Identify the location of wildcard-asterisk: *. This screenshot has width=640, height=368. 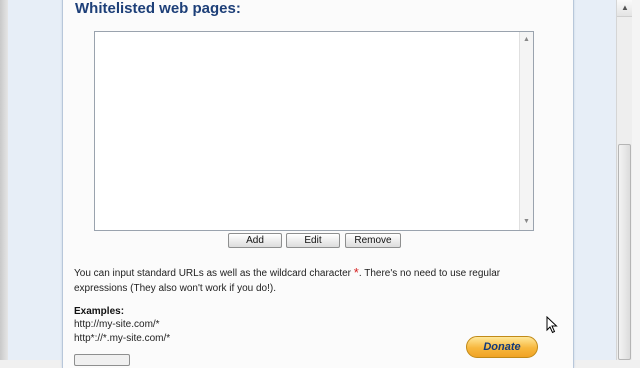
(356, 272).